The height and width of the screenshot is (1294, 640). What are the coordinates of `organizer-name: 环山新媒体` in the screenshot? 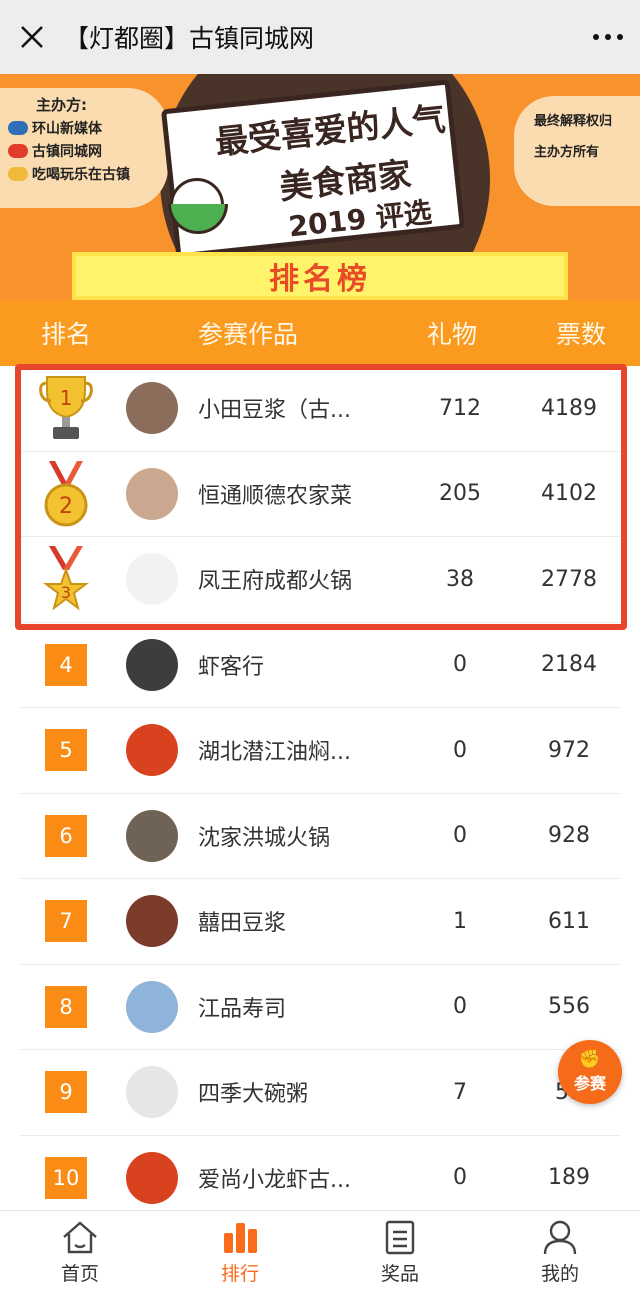 It's located at (67, 129).